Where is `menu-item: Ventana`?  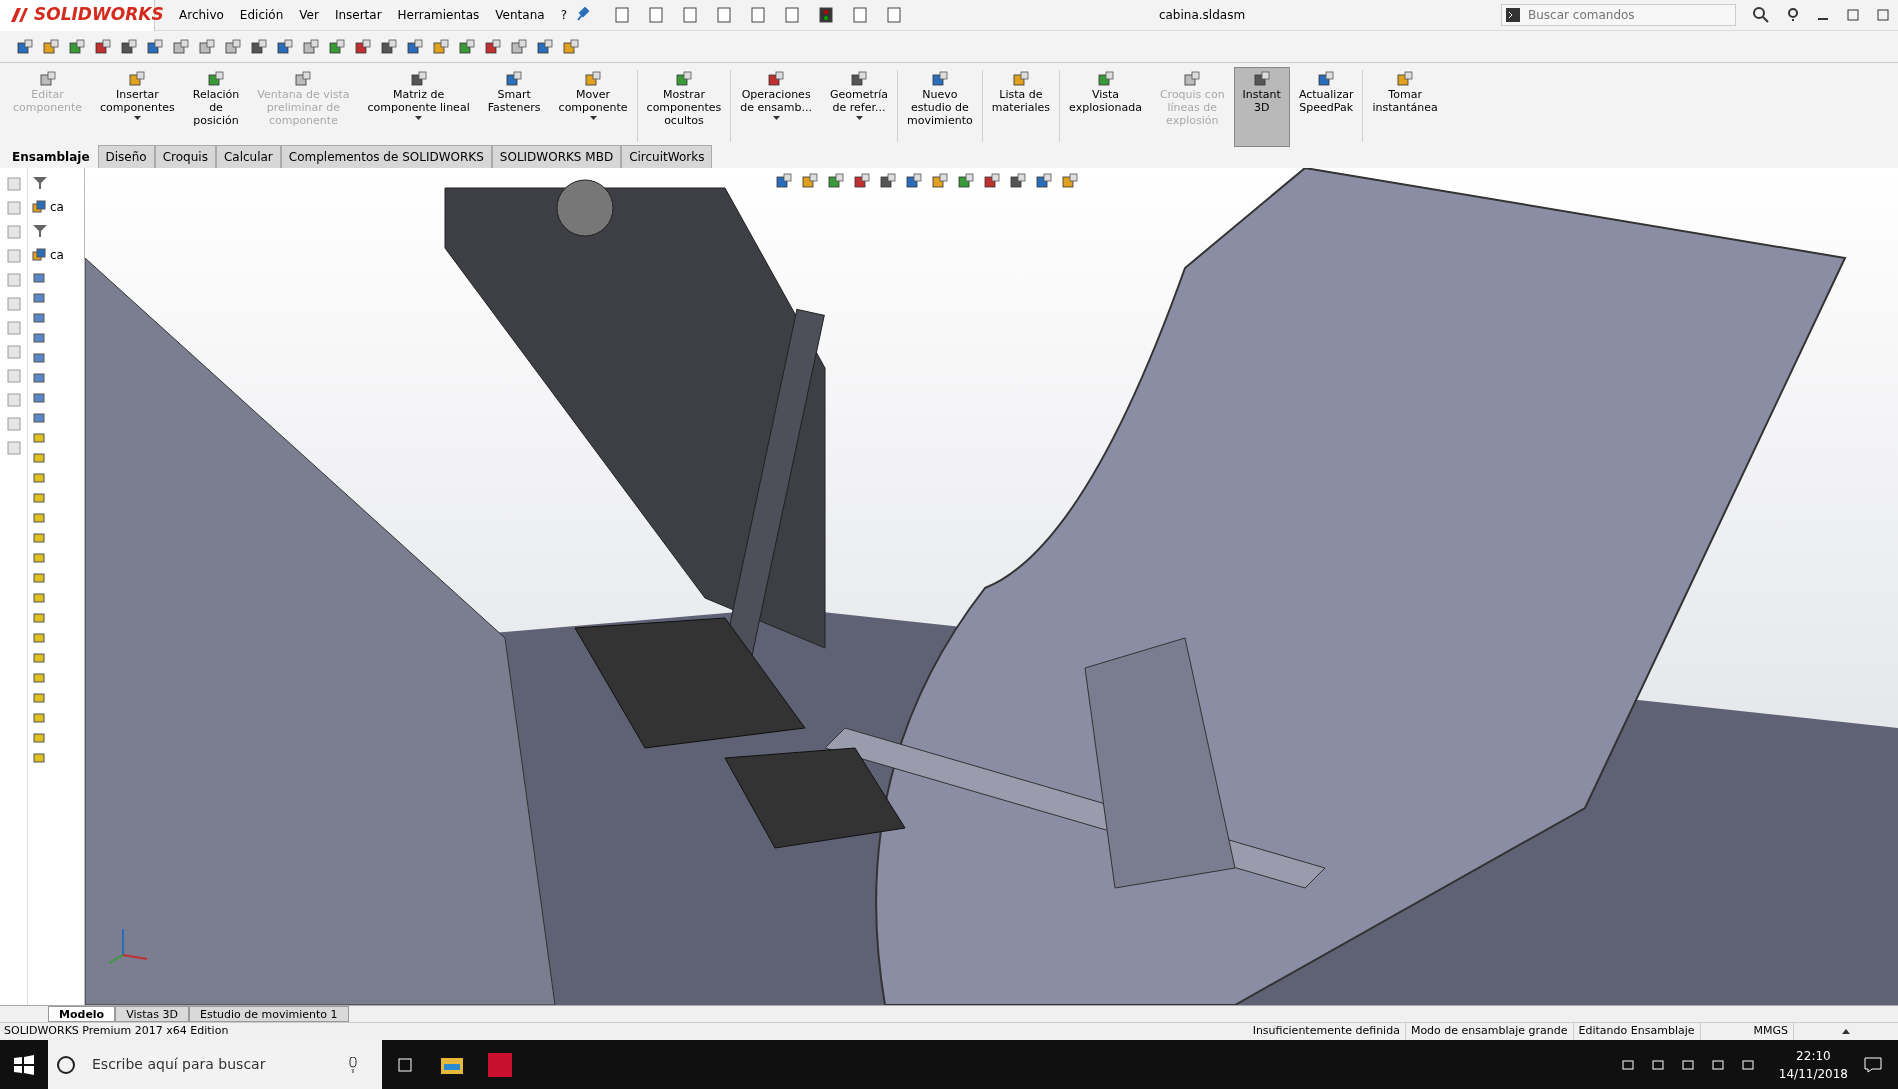
menu-item: Ventana is located at coordinates (520, 15).